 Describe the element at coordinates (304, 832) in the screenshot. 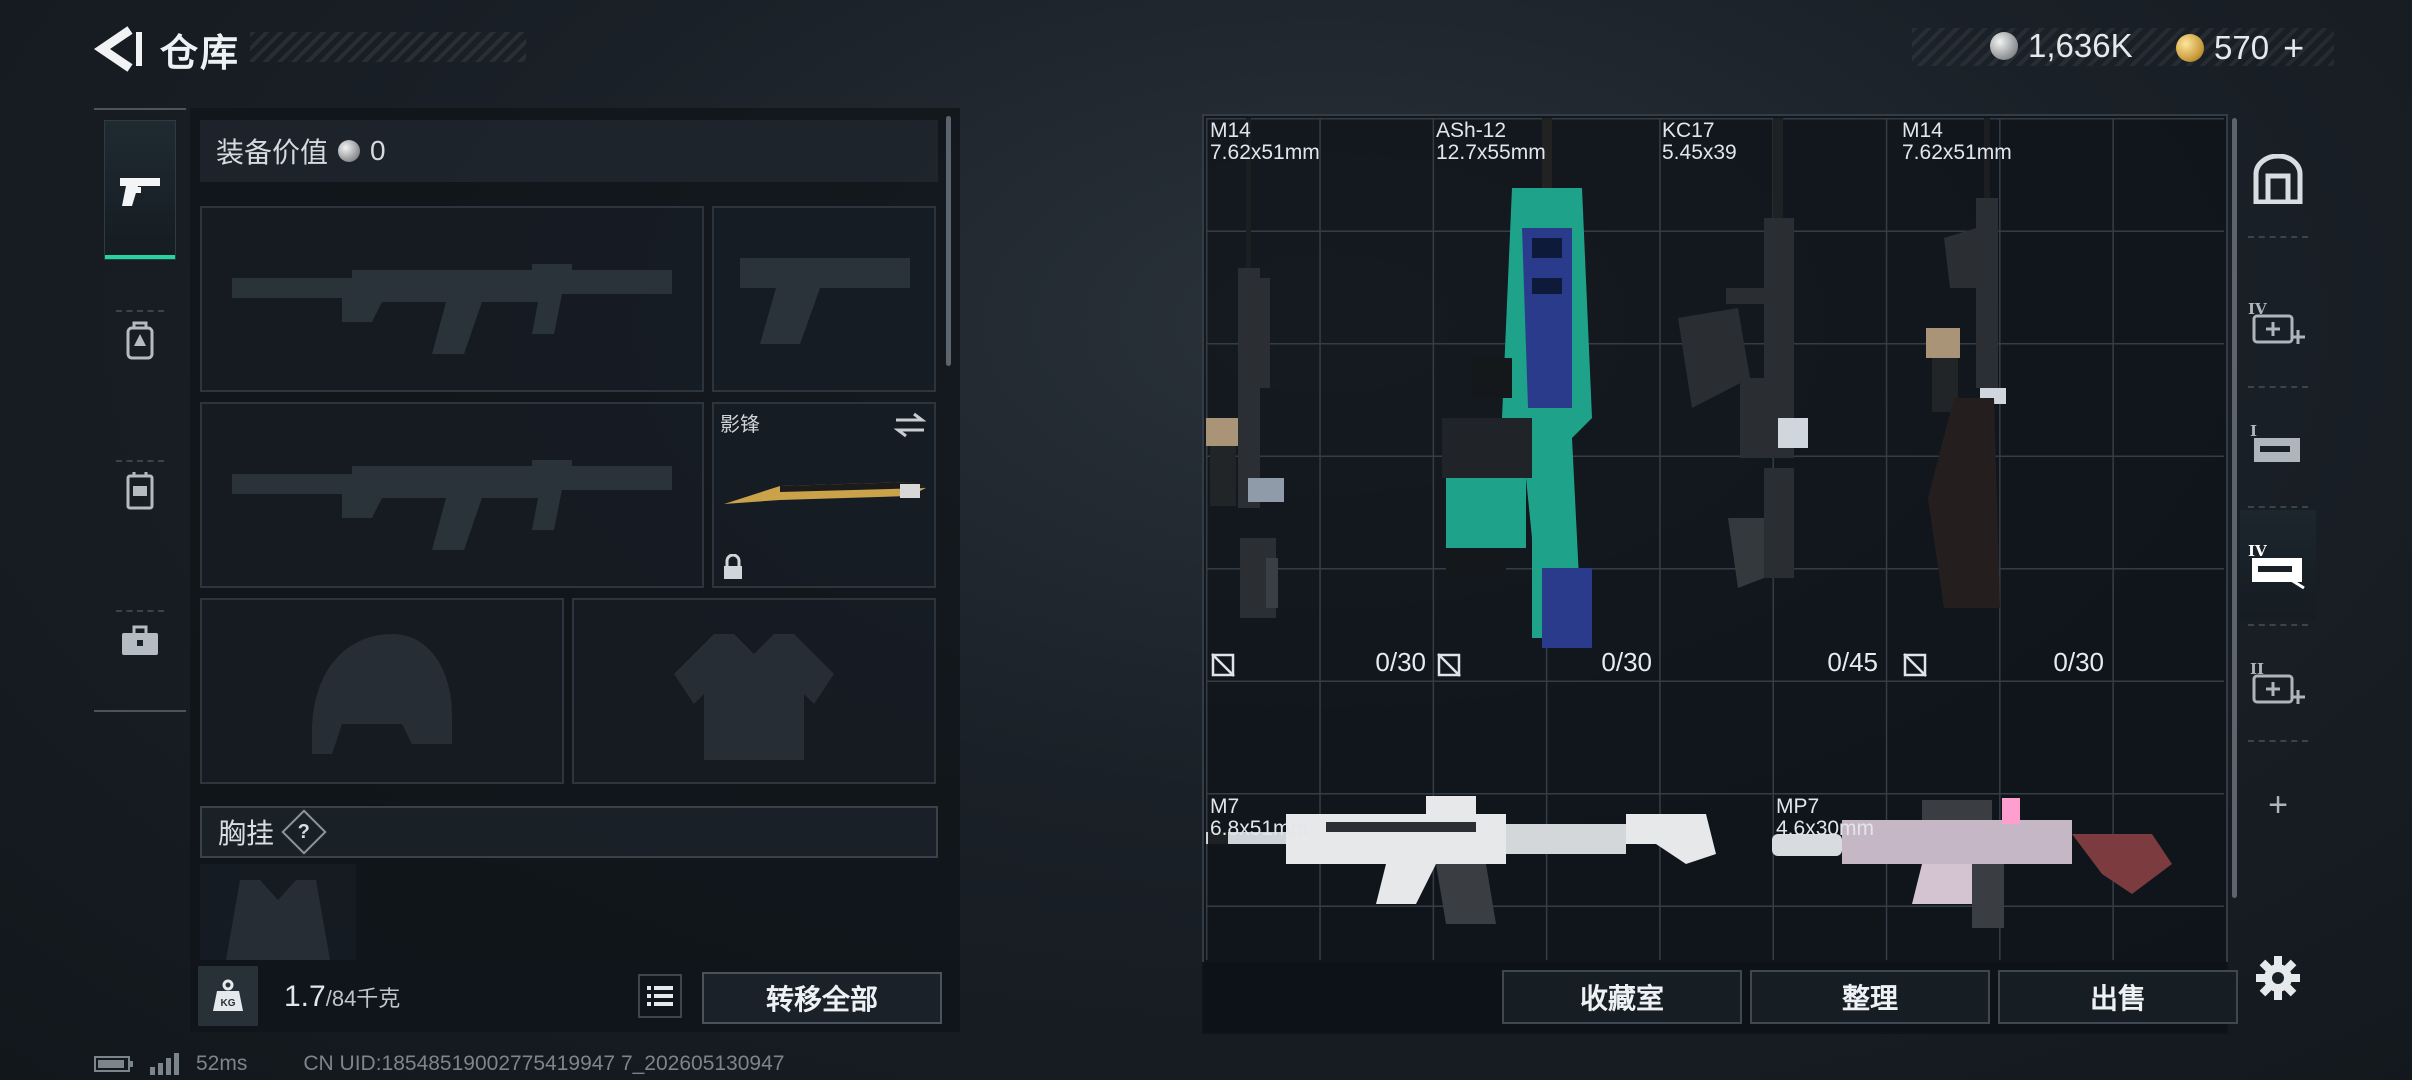

I see `help-icon: ?` at that location.